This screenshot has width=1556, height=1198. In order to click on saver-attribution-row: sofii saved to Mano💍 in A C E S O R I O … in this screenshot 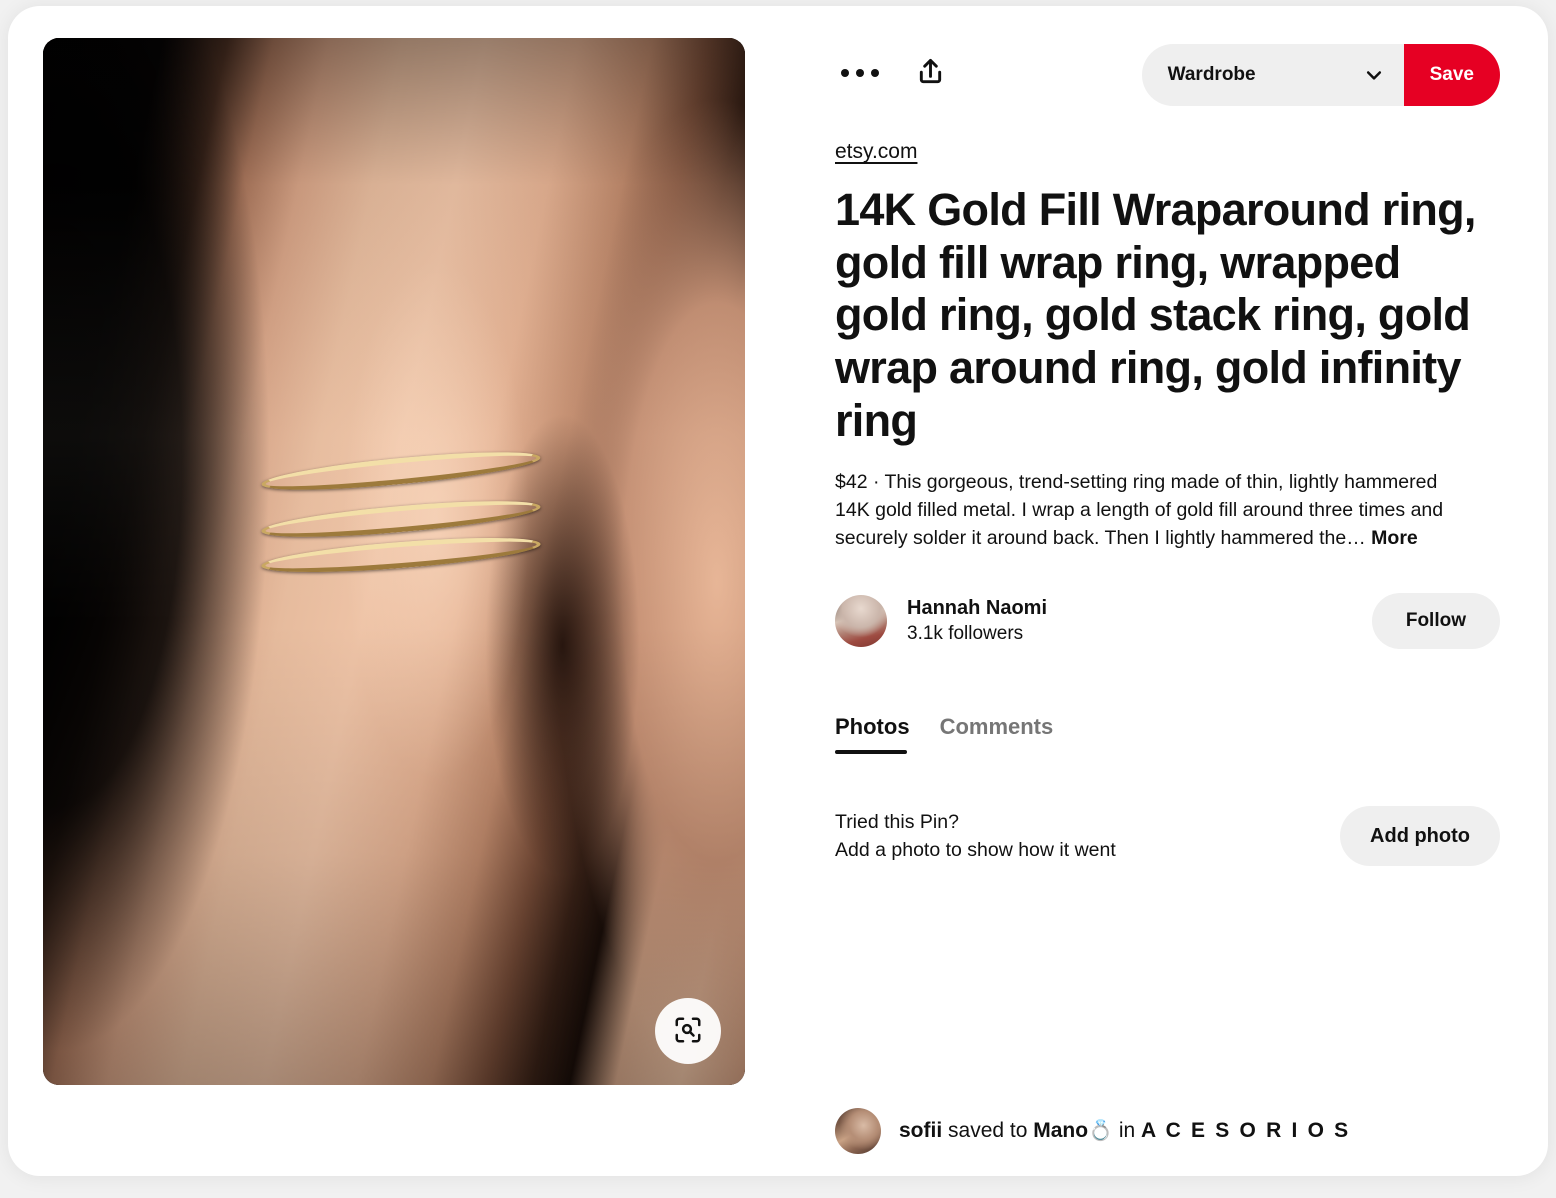, I will do `click(1092, 1131)`.